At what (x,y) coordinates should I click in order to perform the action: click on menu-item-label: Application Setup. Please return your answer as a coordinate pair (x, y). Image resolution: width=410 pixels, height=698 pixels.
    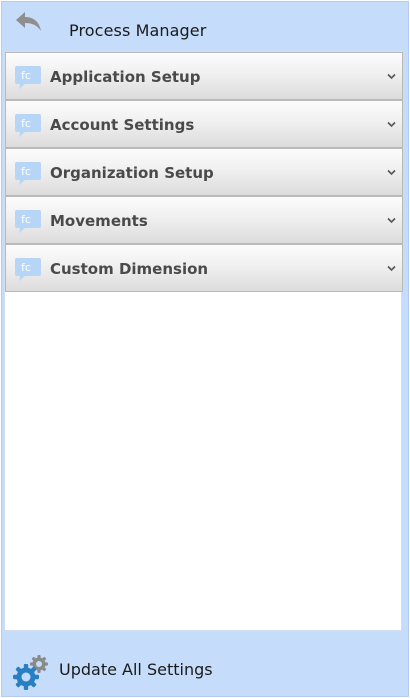
    Looking at the image, I should click on (125, 77).